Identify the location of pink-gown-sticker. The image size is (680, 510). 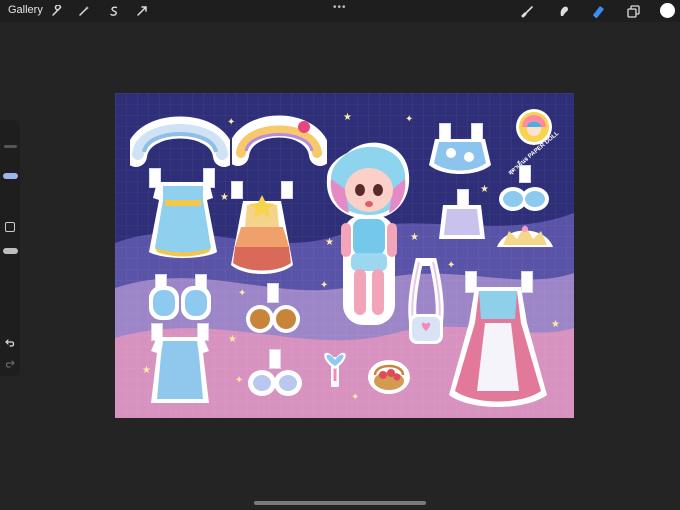
(498, 339).